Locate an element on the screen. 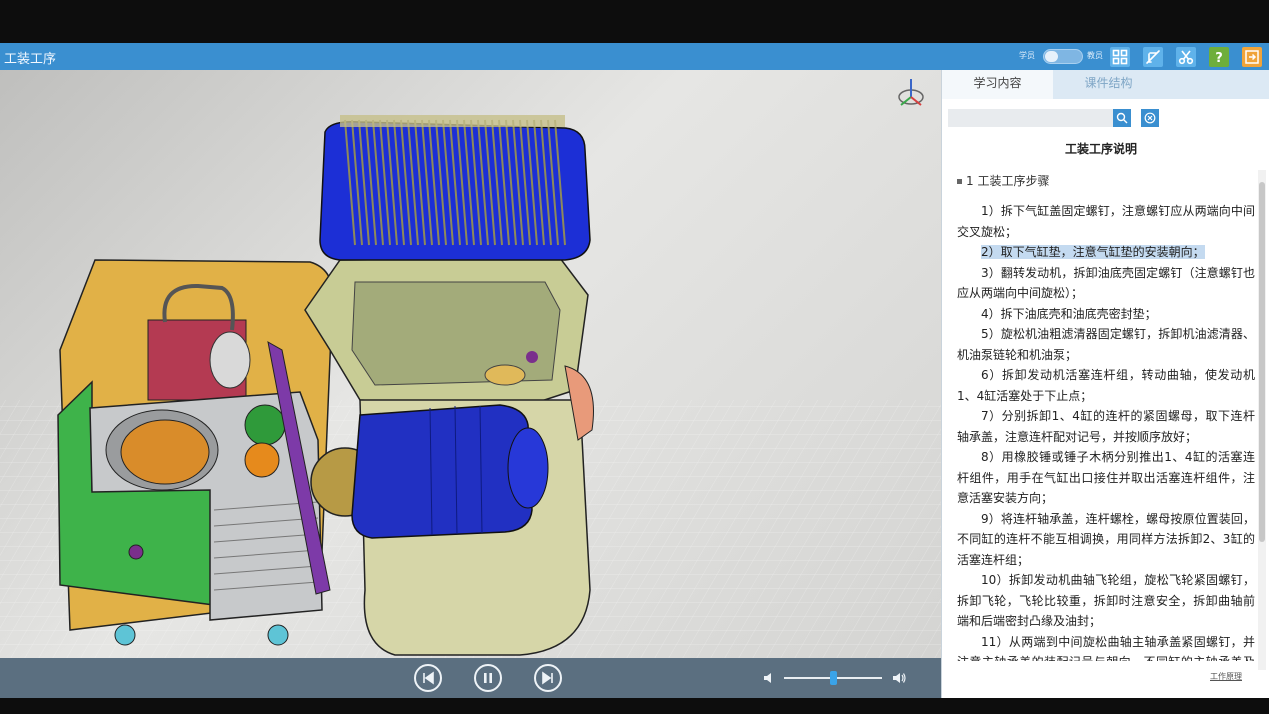 The image size is (1269, 714). step-item: 4）拆下油底壳和油底壳密封垫； is located at coordinates (1069, 313).